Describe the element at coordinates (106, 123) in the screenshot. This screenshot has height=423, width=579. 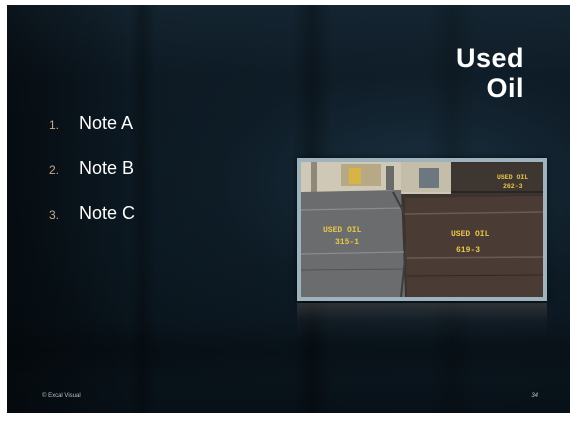
I see `list-item-text: Note A` at that location.